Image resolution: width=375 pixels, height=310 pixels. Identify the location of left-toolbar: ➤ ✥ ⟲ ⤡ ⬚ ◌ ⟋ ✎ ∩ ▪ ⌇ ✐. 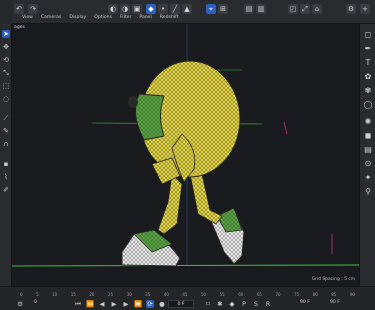
(6, 155).